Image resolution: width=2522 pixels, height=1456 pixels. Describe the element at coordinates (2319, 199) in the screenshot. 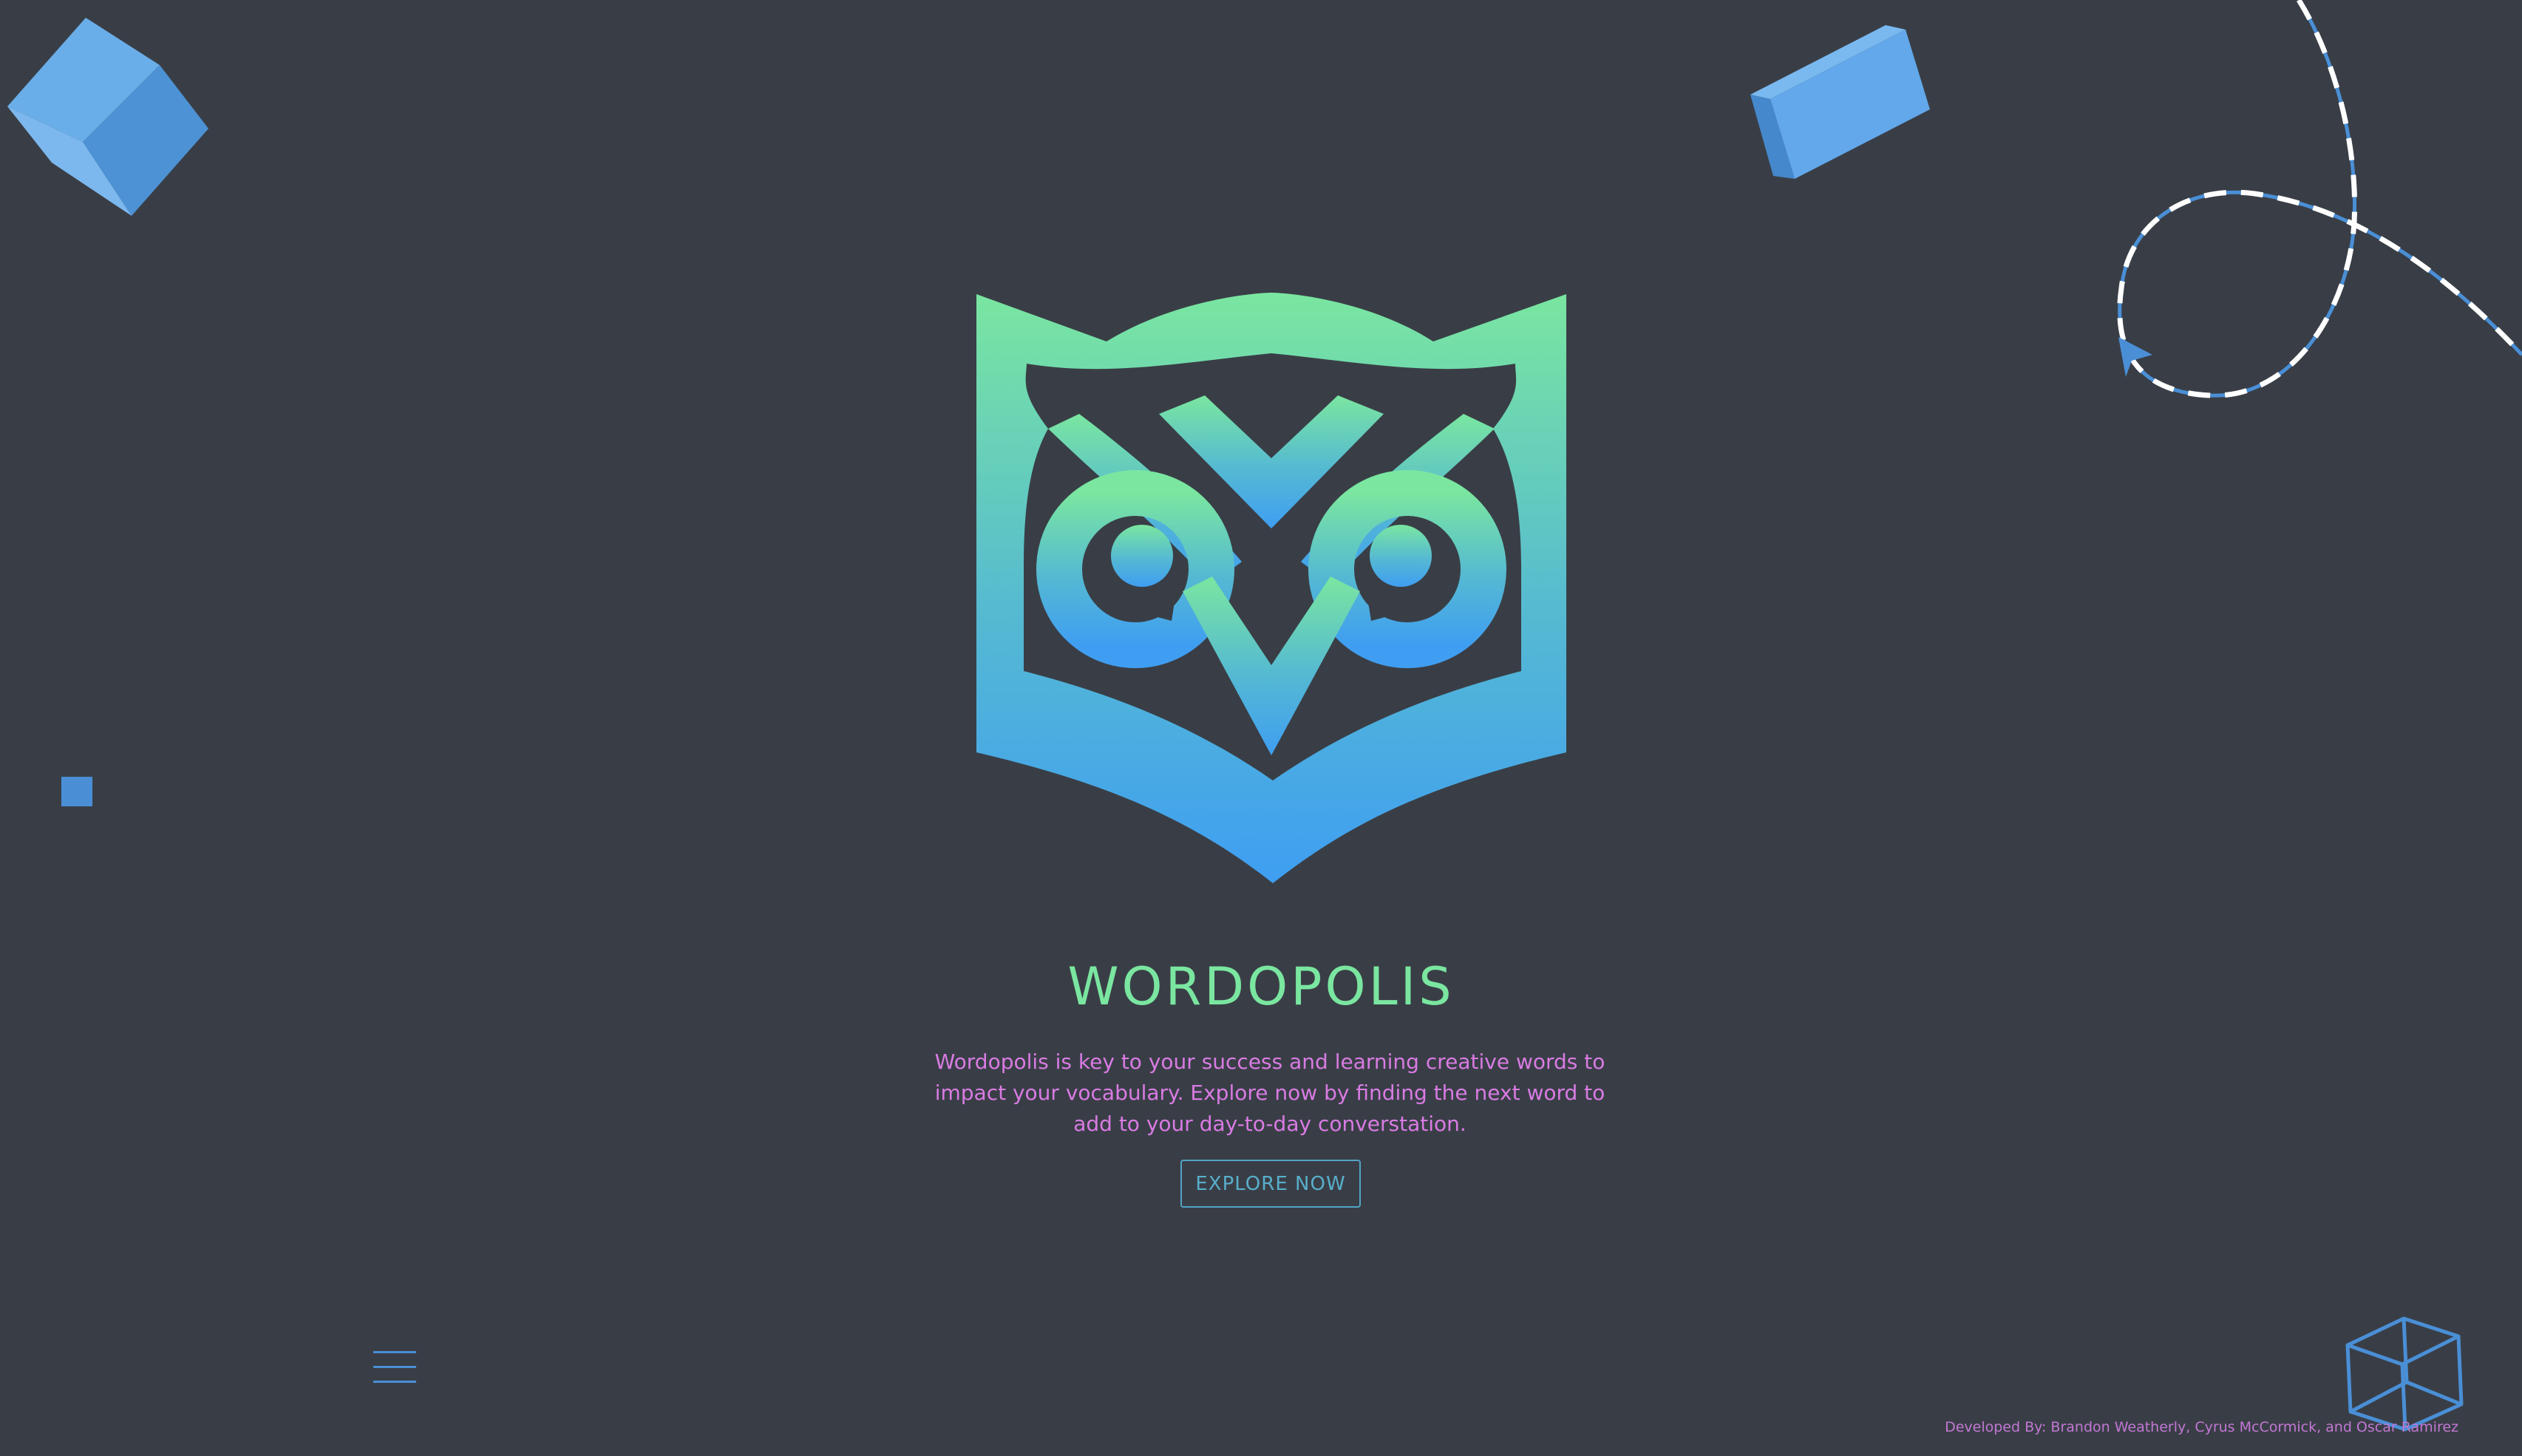

I see `dashed-loop-arrow-icon` at that location.